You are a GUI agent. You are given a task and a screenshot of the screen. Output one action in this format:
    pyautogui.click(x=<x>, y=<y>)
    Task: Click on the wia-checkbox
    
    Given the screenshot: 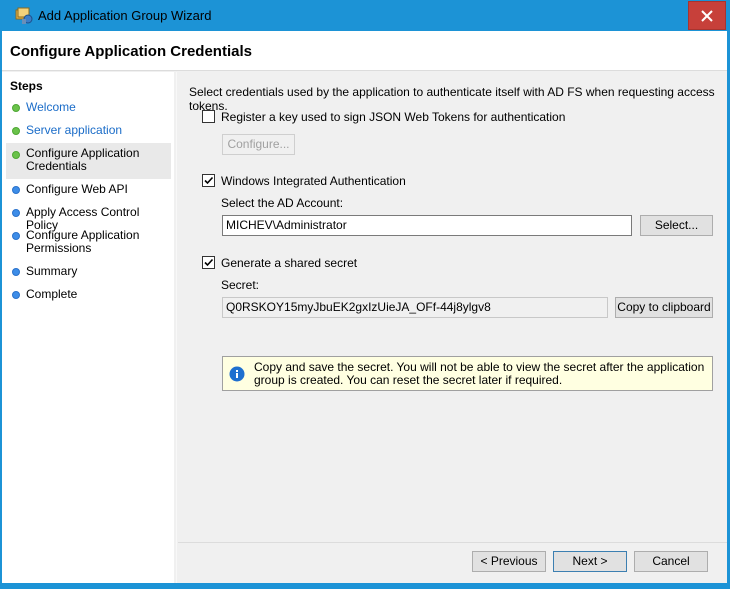 What is the action you would take?
    pyautogui.click(x=208, y=180)
    